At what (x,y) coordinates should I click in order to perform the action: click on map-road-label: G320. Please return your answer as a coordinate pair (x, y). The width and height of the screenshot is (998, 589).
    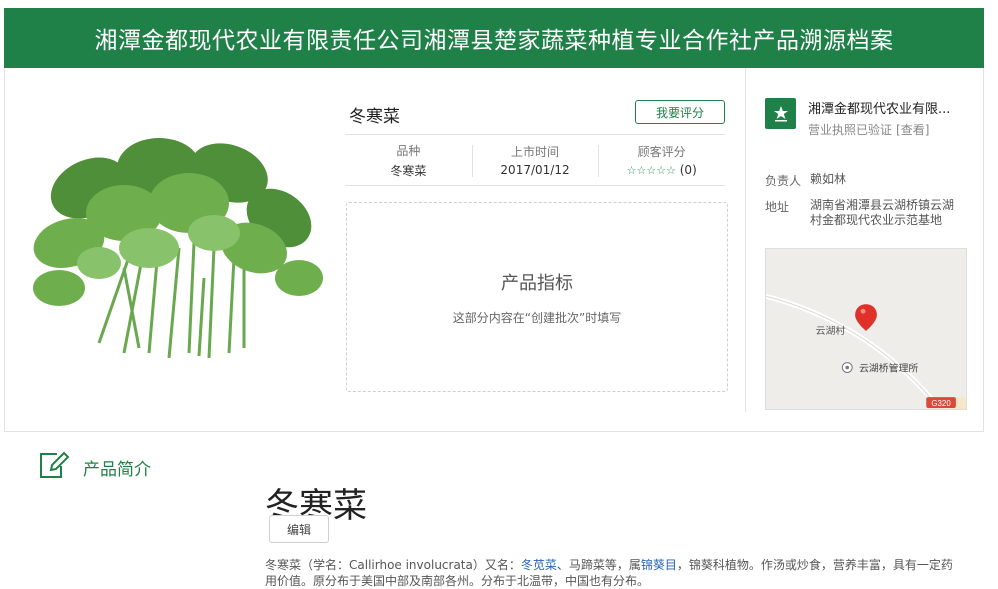
    Looking at the image, I should click on (941, 403).